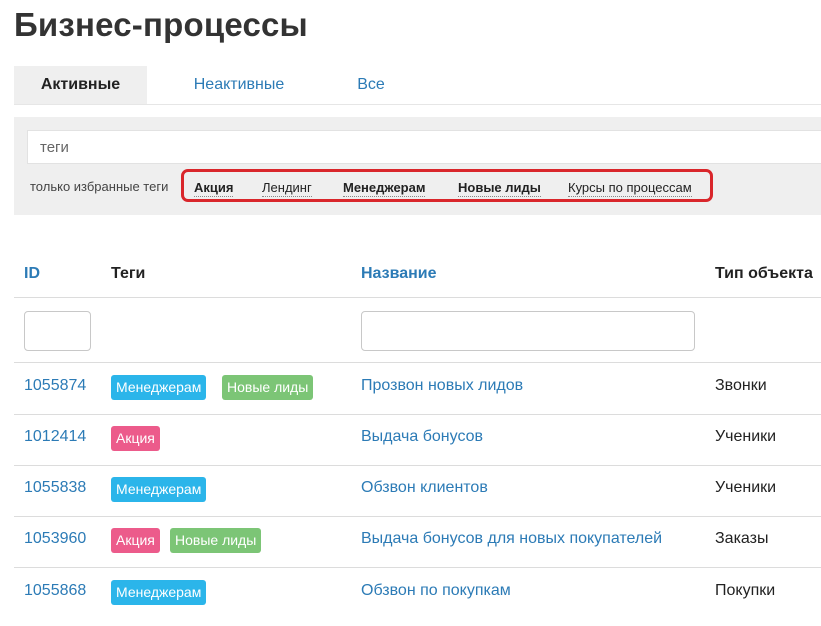 The width and height of the screenshot is (821, 626). Describe the element at coordinates (216, 540) in the screenshot. I see `row-4-tag-2: Новые лиды` at that location.